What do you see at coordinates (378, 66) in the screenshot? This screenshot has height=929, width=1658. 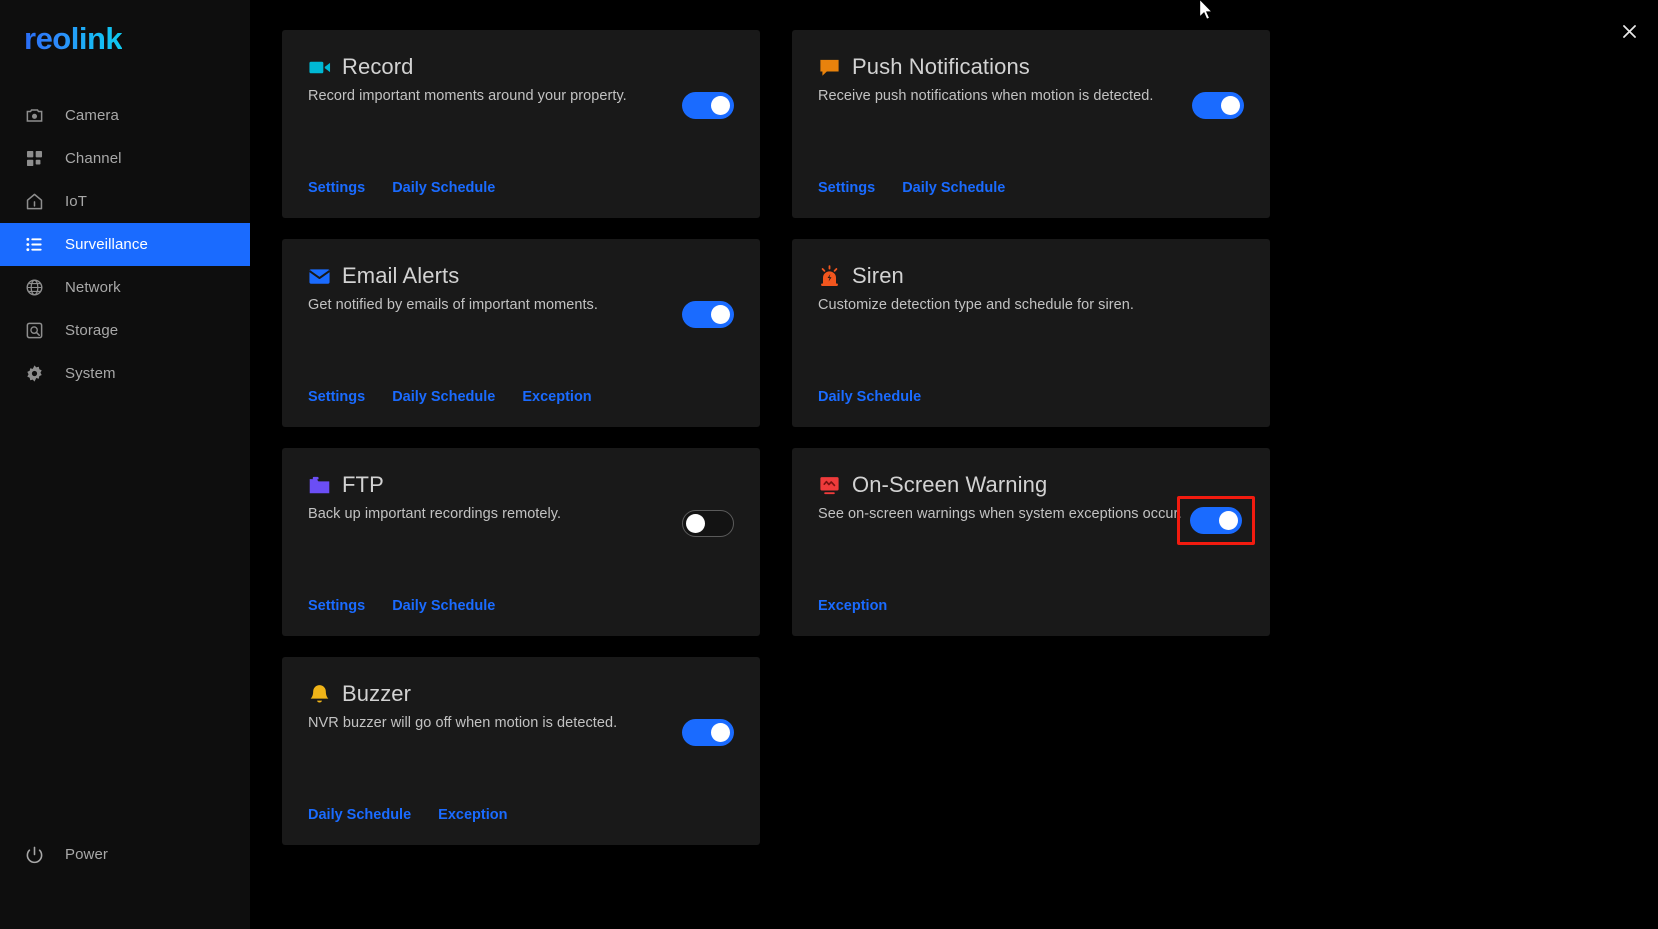 I see `card-title: Record` at bounding box center [378, 66].